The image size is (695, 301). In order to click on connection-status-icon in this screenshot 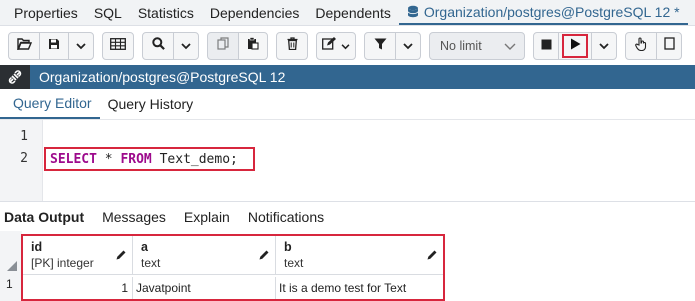, I will do `click(15, 77)`.